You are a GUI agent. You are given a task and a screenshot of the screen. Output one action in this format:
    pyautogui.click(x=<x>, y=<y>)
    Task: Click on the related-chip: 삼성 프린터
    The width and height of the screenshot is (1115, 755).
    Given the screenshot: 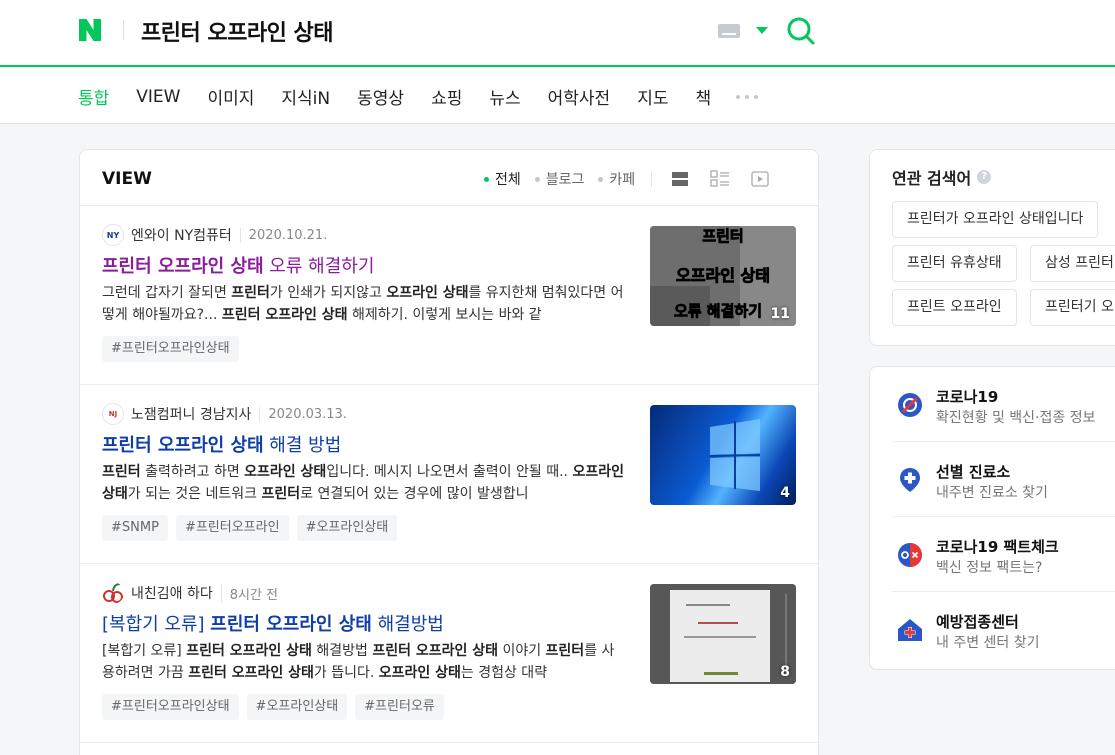 What is the action you would take?
    pyautogui.click(x=1072, y=263)
    